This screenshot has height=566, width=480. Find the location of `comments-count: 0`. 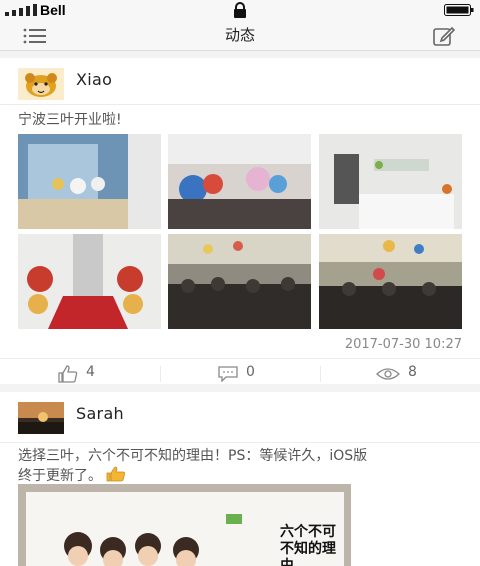

comments-count: 0 is located at coordinates (250, 372).